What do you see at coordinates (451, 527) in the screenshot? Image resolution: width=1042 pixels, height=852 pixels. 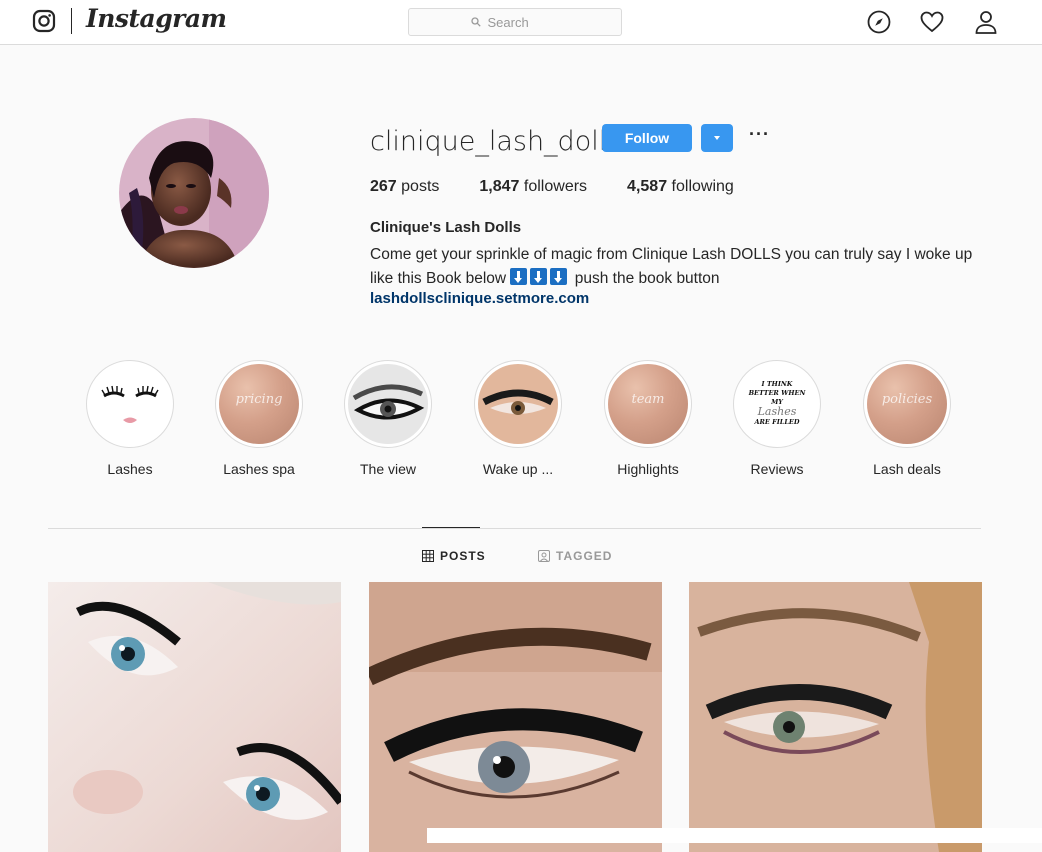 I see `active-tab-indicator` at bounding box center [451, 527].